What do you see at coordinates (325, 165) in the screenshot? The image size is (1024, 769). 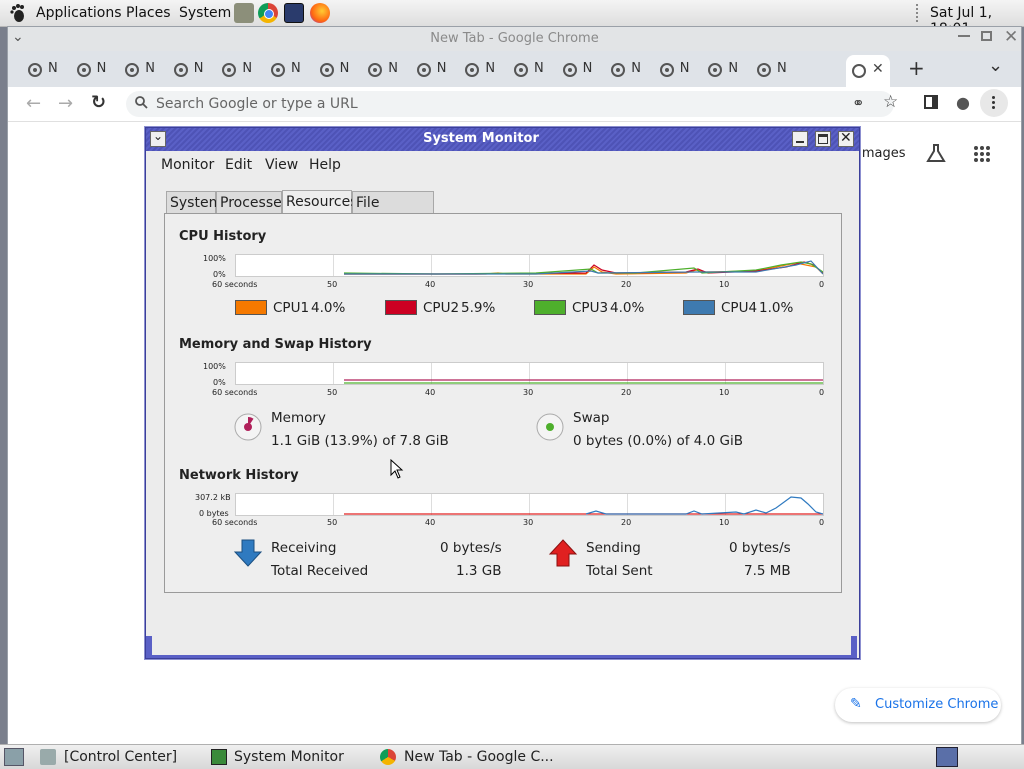 I see `menu-help: Help` at bounding box center [325, 165].